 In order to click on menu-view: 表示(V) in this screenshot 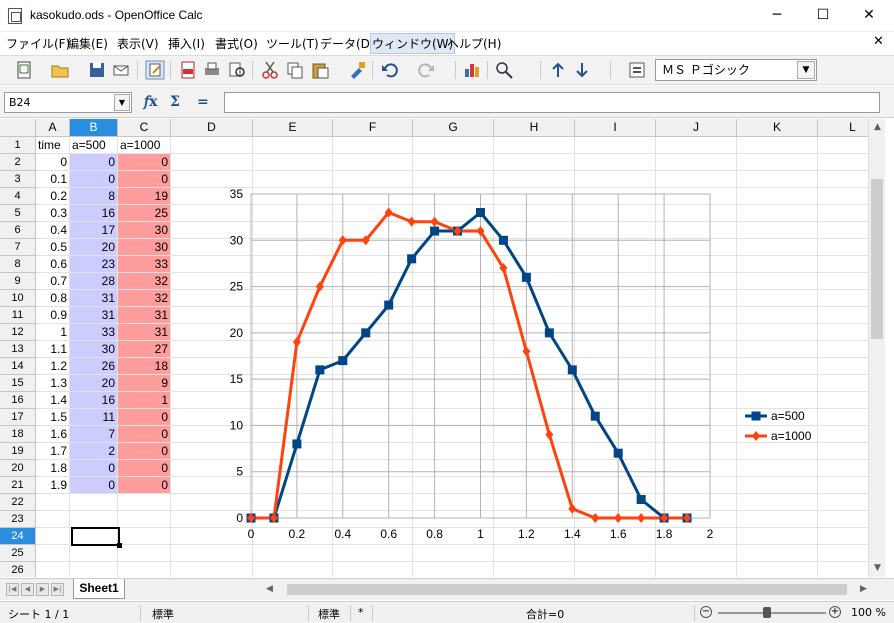, I will do `click(138, 43)`.